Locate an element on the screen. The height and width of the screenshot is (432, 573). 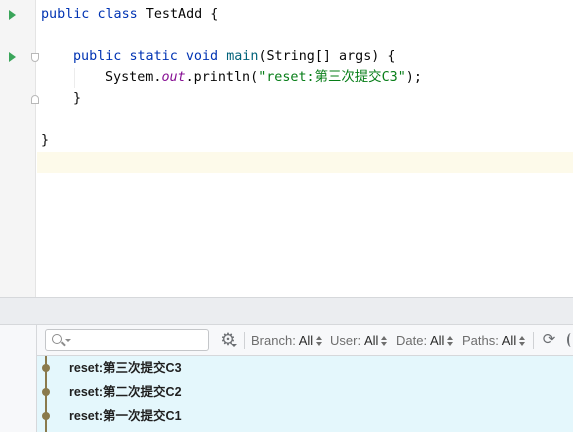
log-branches-pane is located at coordinates (18, 378).